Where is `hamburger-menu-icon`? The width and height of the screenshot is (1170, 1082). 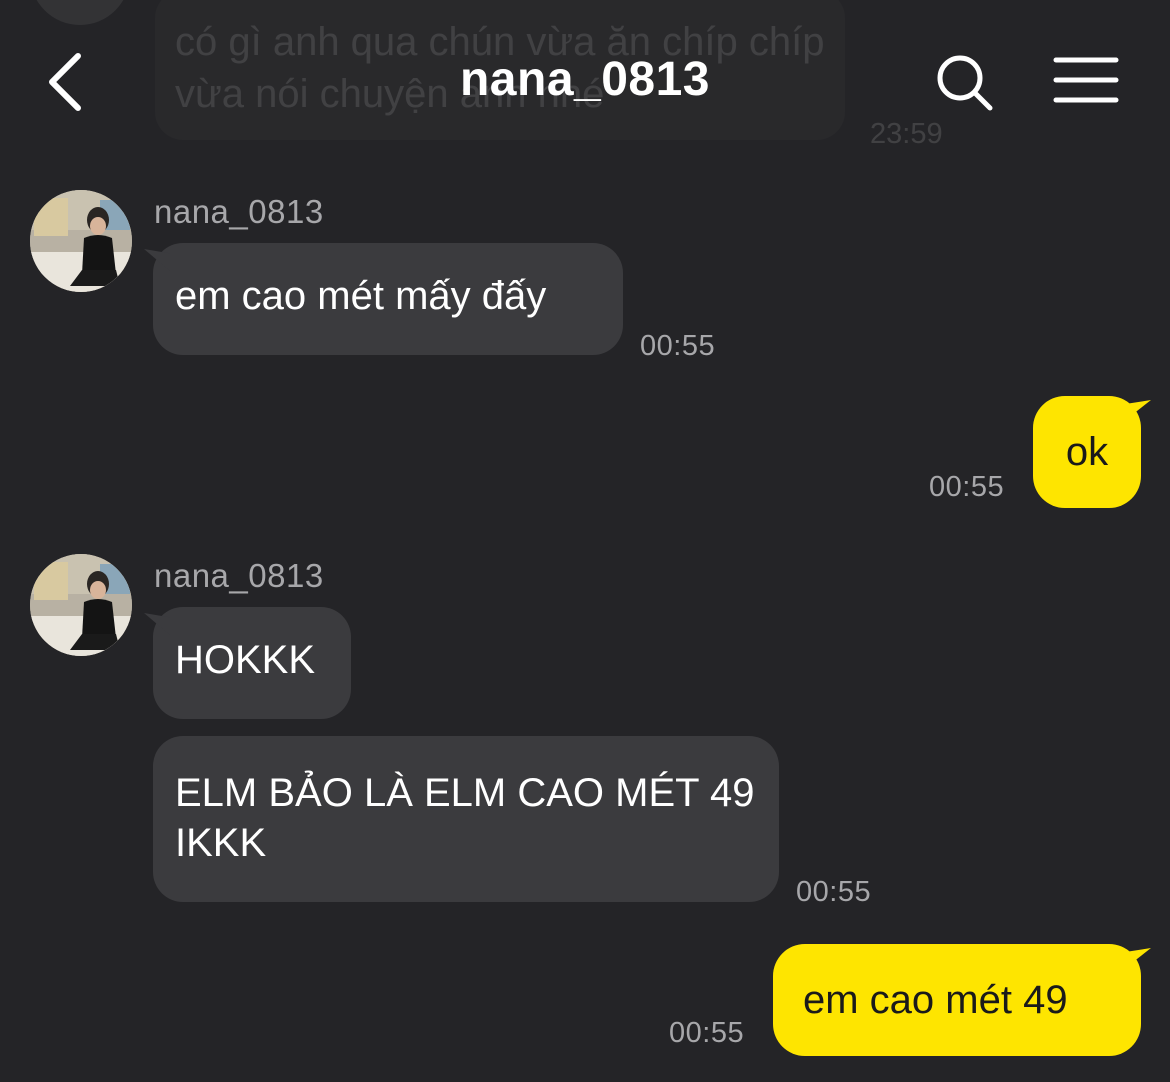 hamburger-menu-icon is located at coordinates (1086, 80).